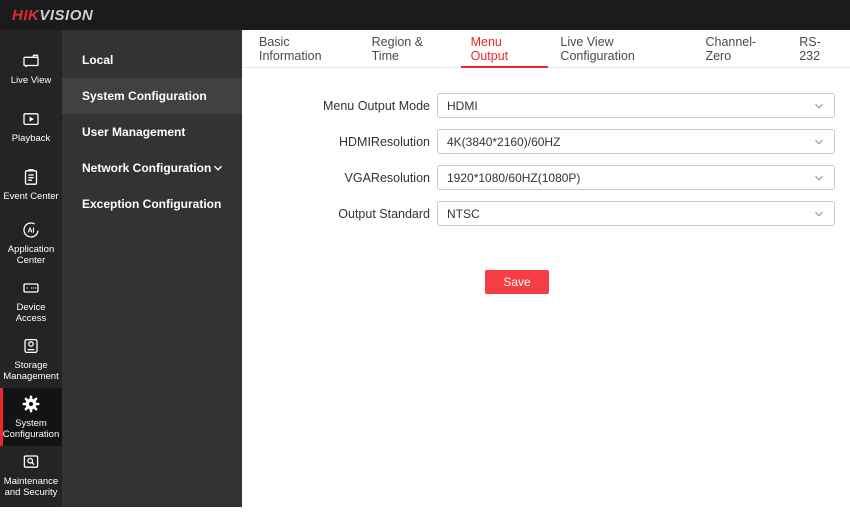  I want to click on sidebar-item-application-center: AI Application Center, so click(31, 243).